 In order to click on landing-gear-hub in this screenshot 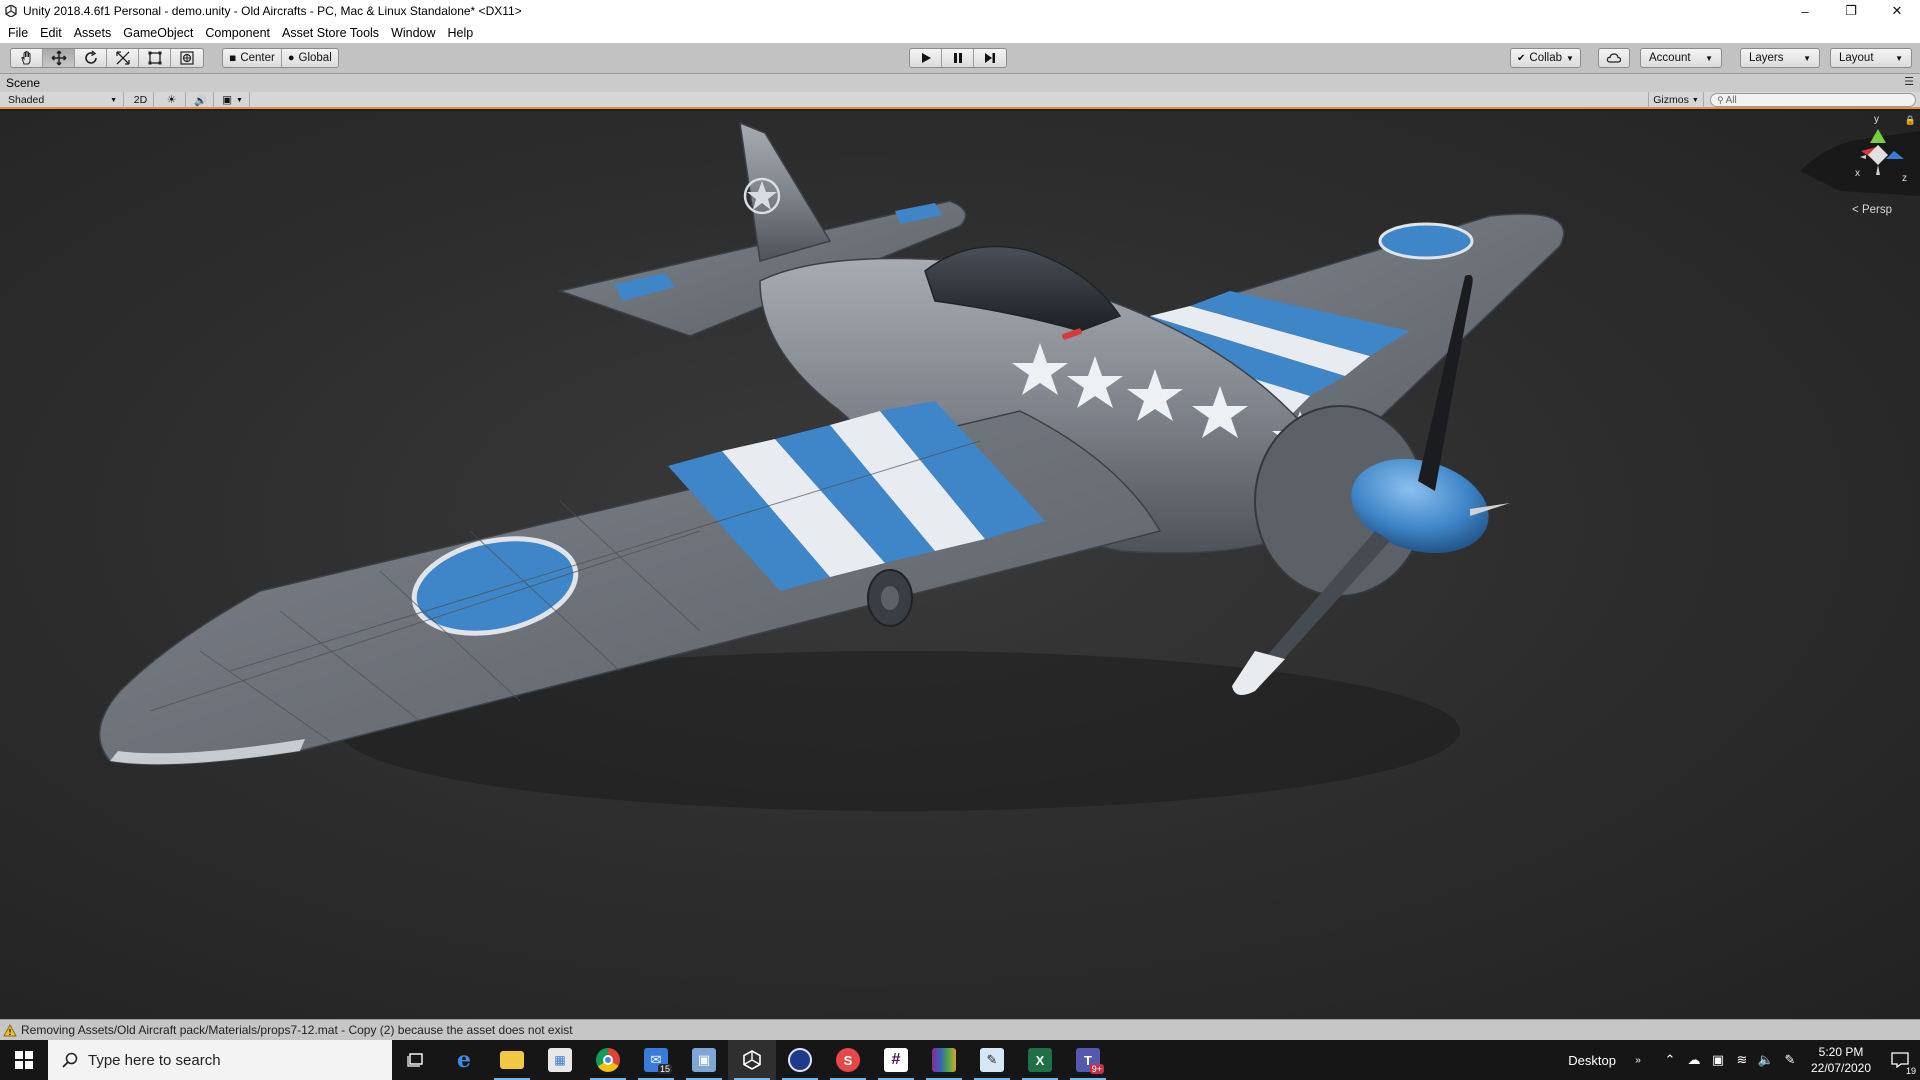, I will do `click(890, 598)`.